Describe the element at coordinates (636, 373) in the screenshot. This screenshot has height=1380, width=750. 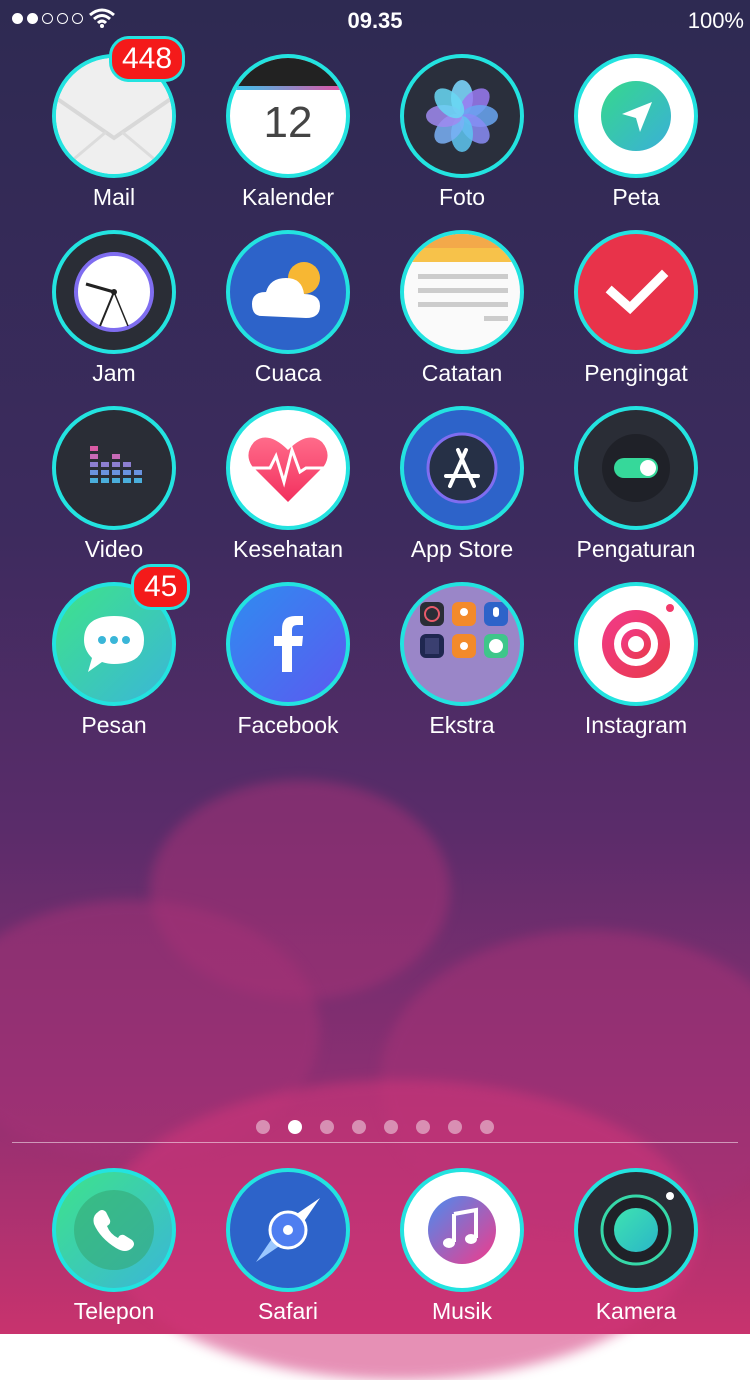
I see `app-label: Pengingat` at that location.